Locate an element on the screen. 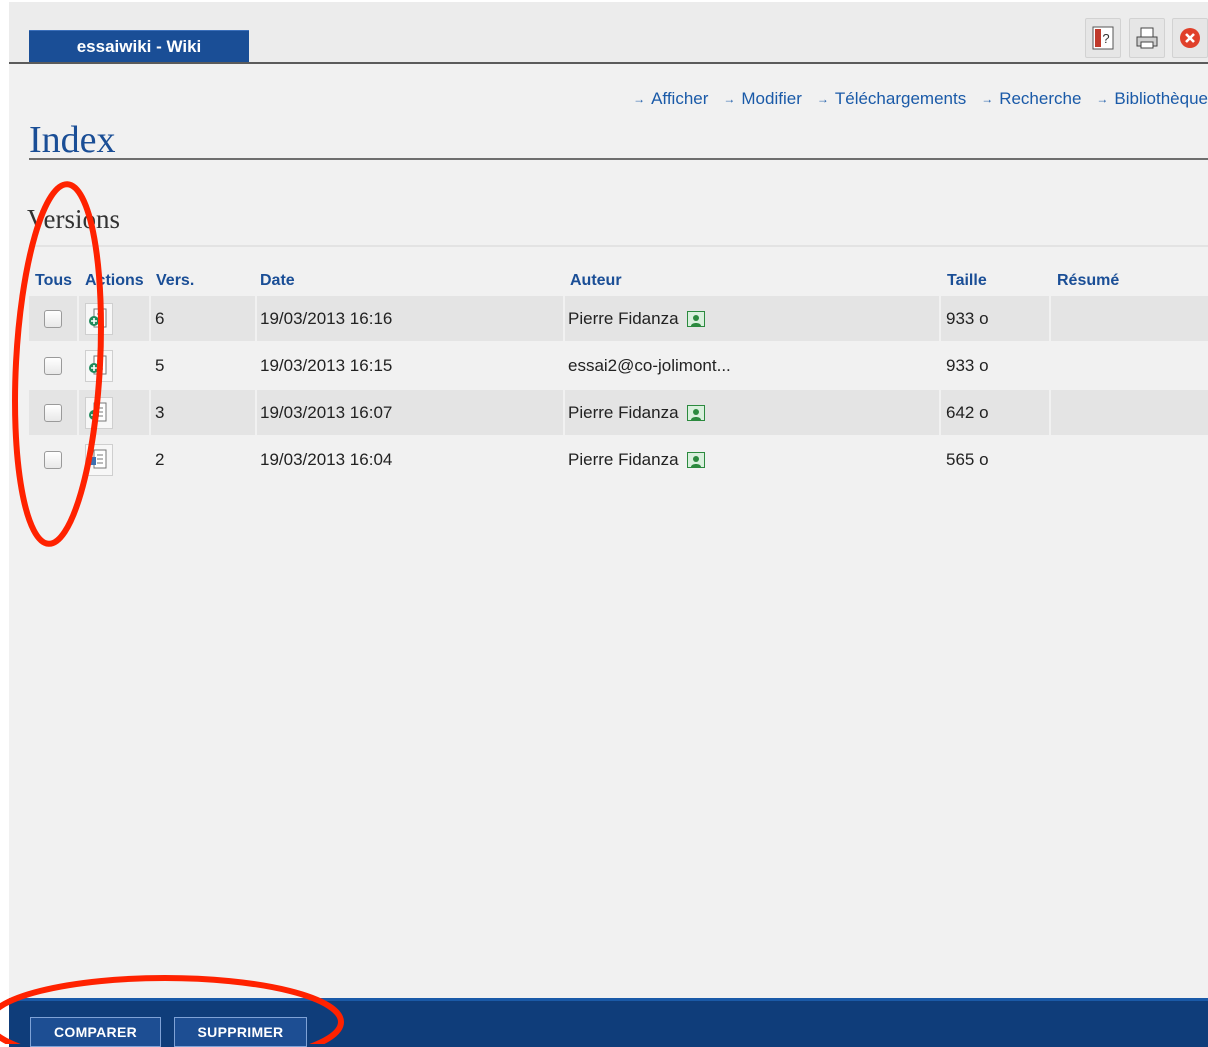 The width and height of the screenshot is (1208, 1047). date-cell: 19/03/2013 16:16 is located at coordinates (410, 318).